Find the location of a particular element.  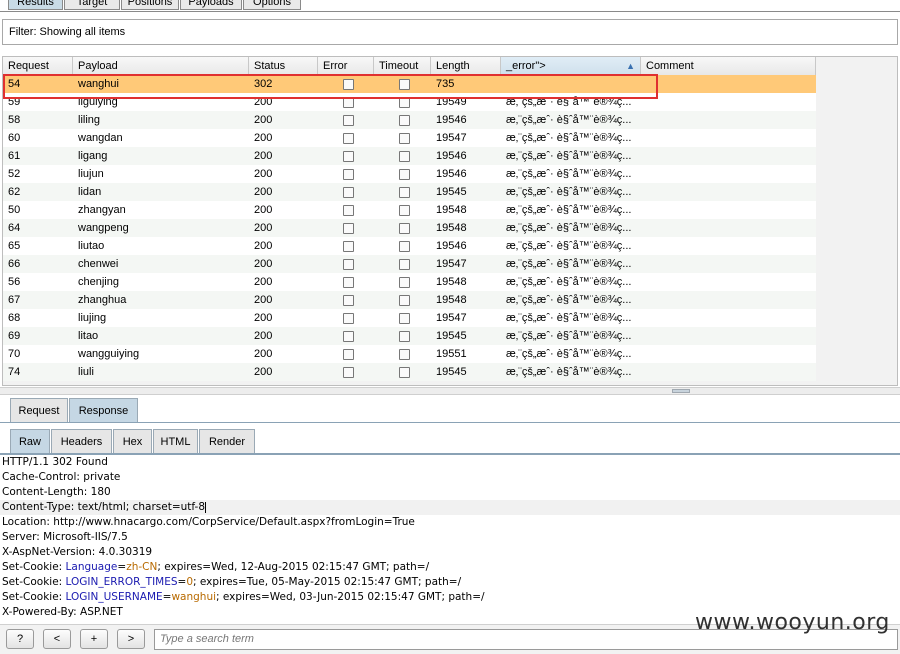

col-length: Length is located at coordinates (466, 66).